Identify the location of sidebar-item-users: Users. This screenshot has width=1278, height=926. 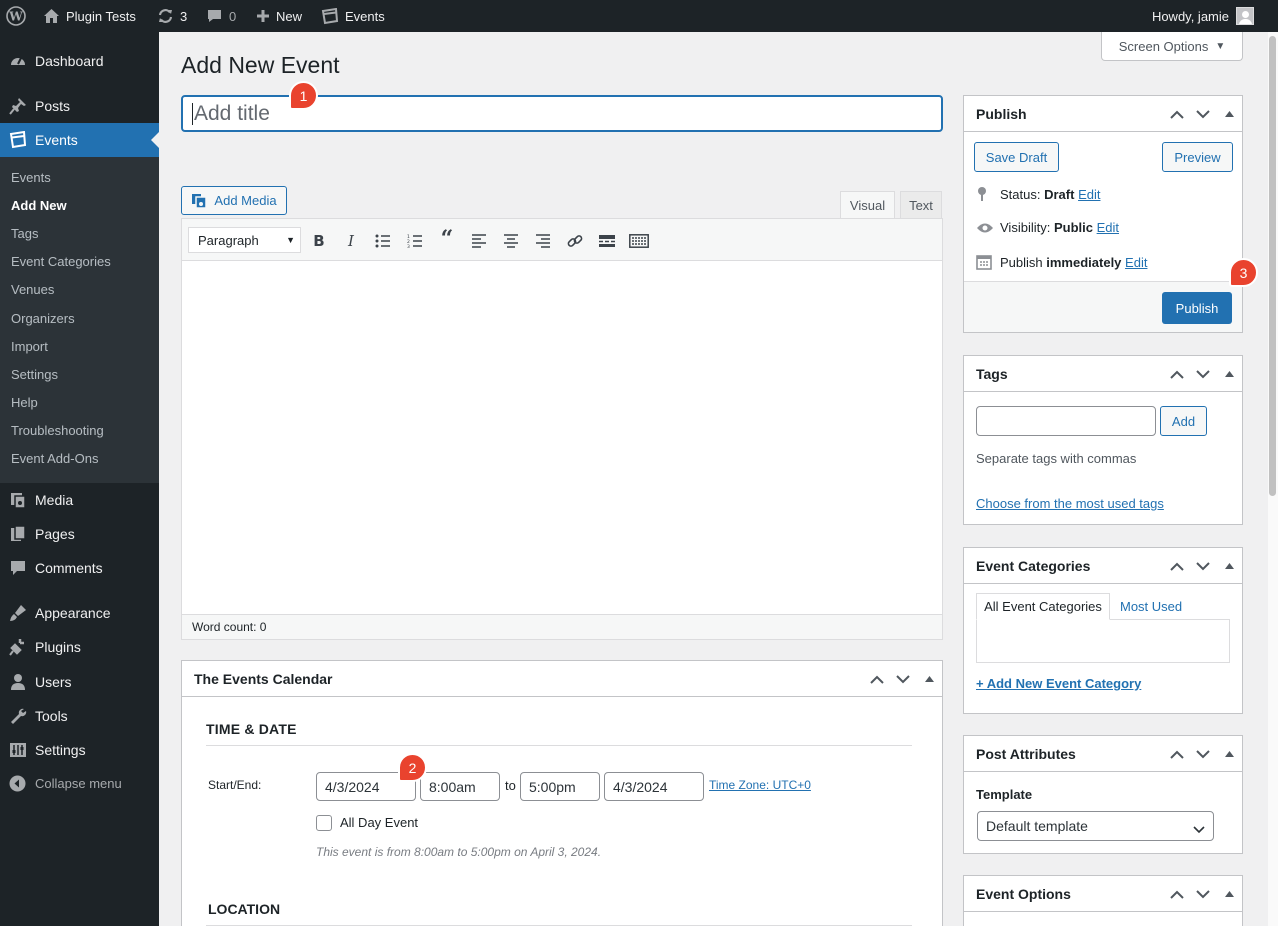
(79, 682).